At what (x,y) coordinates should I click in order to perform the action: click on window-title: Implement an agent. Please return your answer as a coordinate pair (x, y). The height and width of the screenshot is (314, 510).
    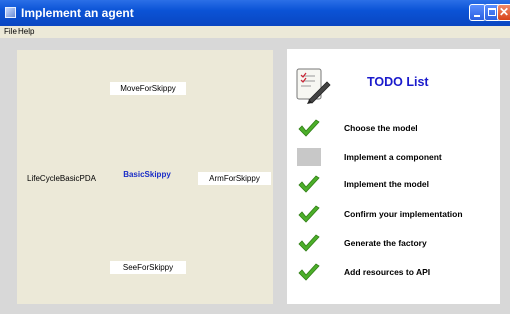
    Looking at the image, I should click on (77, 13).